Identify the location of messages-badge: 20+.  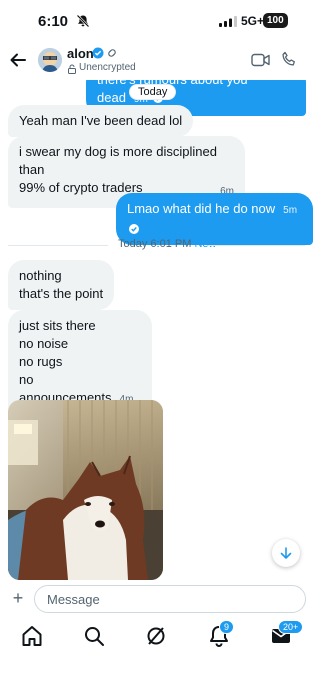
(291, 627).